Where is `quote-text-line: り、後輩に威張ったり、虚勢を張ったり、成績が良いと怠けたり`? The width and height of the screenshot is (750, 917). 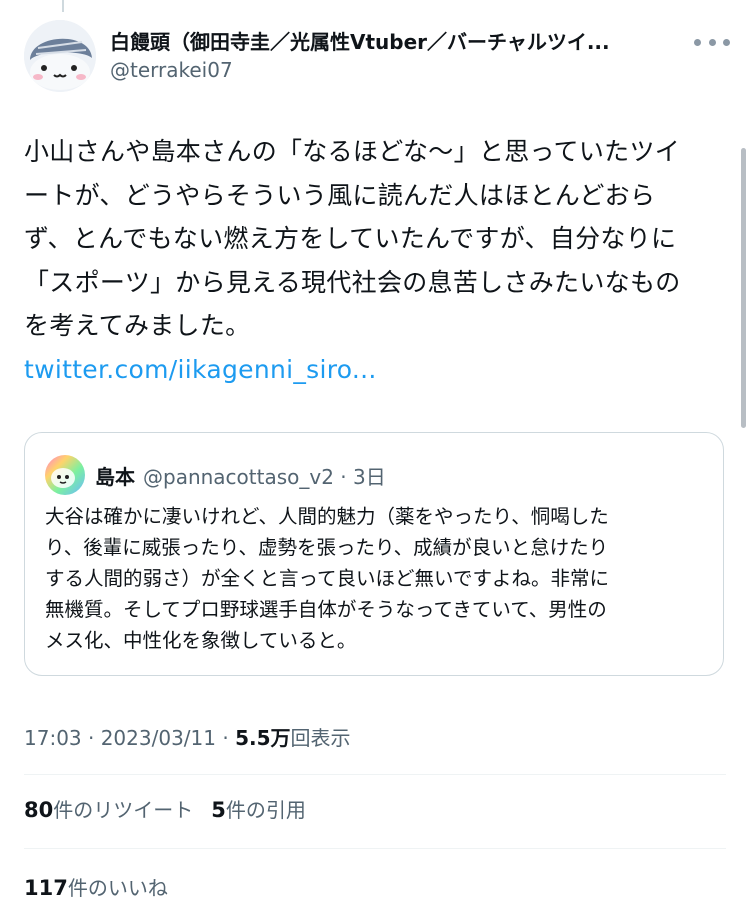
quote-text-line: り、後輩に威張ったり、虚勢を張ったり、成績が良いと怠けたり is located at coordinates (327, 547).